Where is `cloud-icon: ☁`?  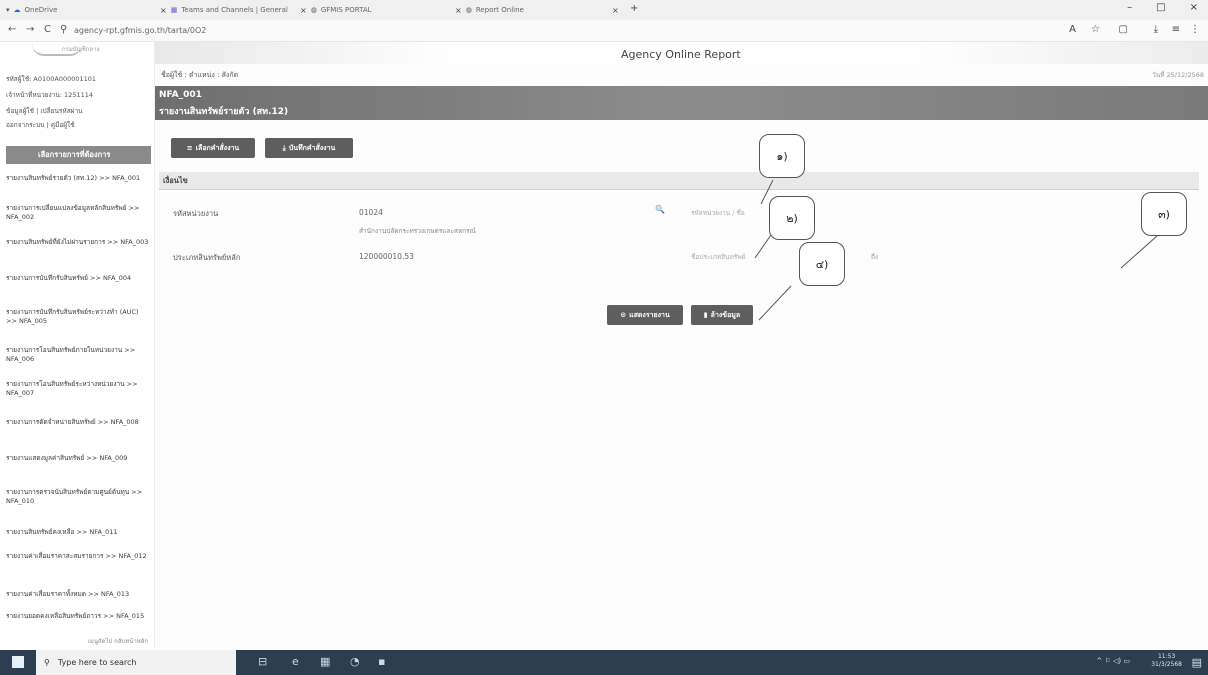 cloud-icon: ☁ is located at coordinates (17, 10).